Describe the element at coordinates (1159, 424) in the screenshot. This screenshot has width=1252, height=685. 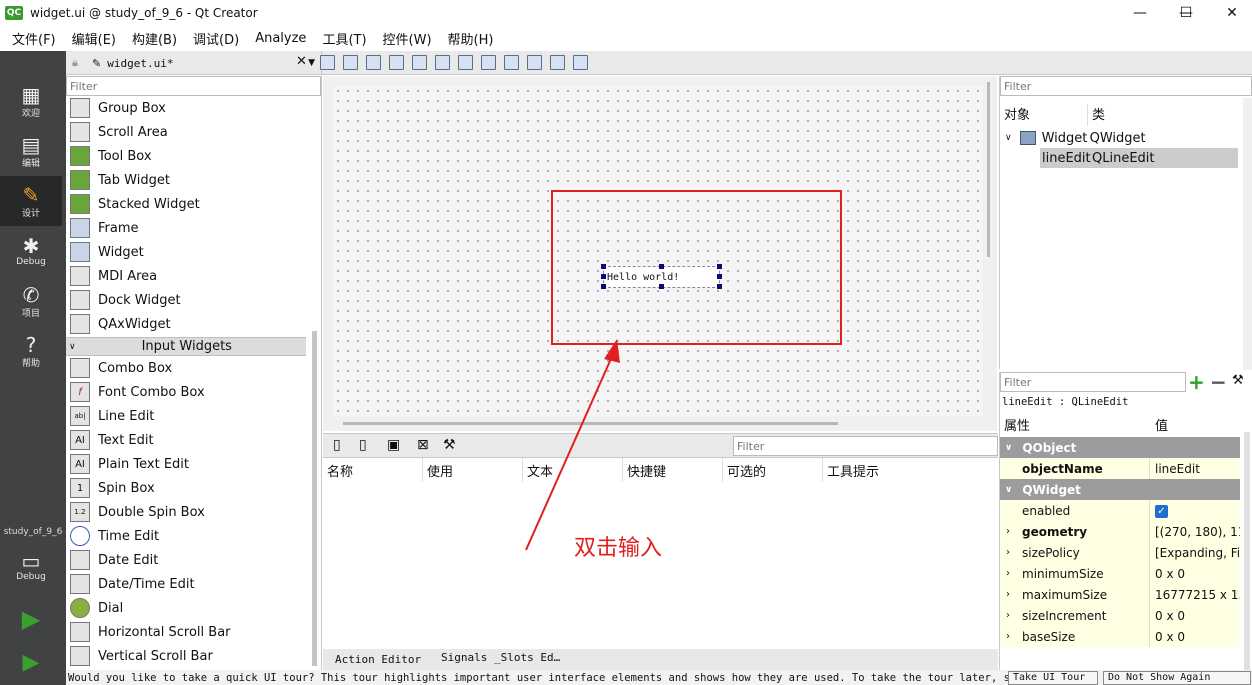
I see `col-value: 值` at that location.